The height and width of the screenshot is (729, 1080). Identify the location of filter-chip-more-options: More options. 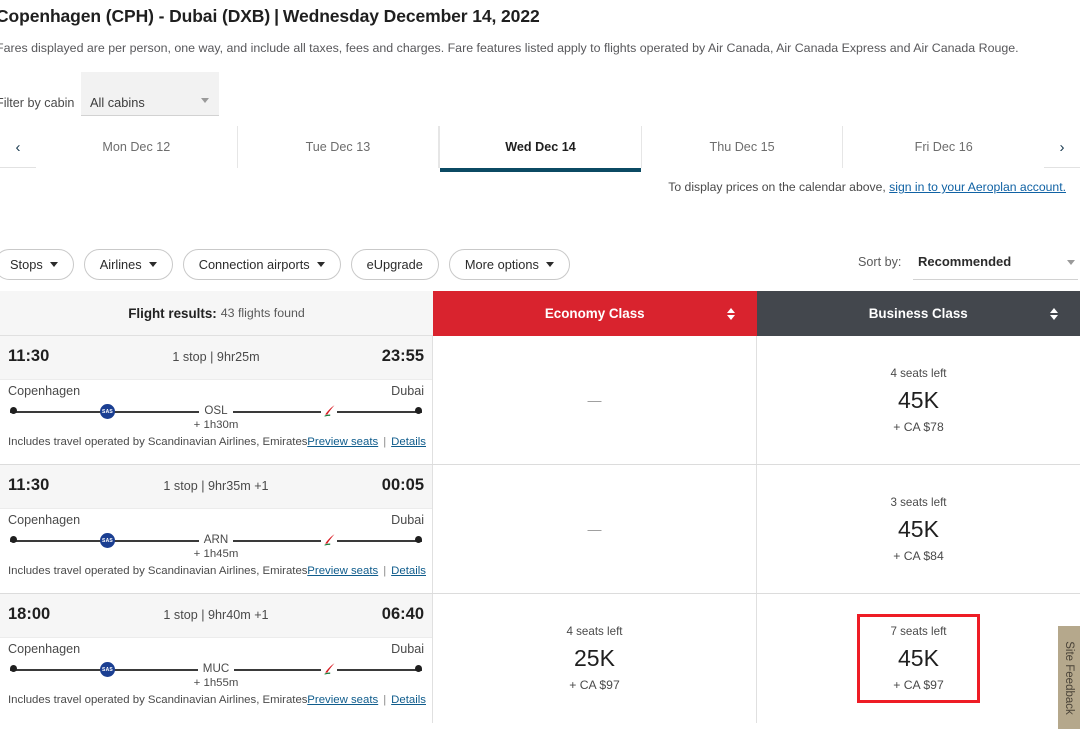
(509, 264).